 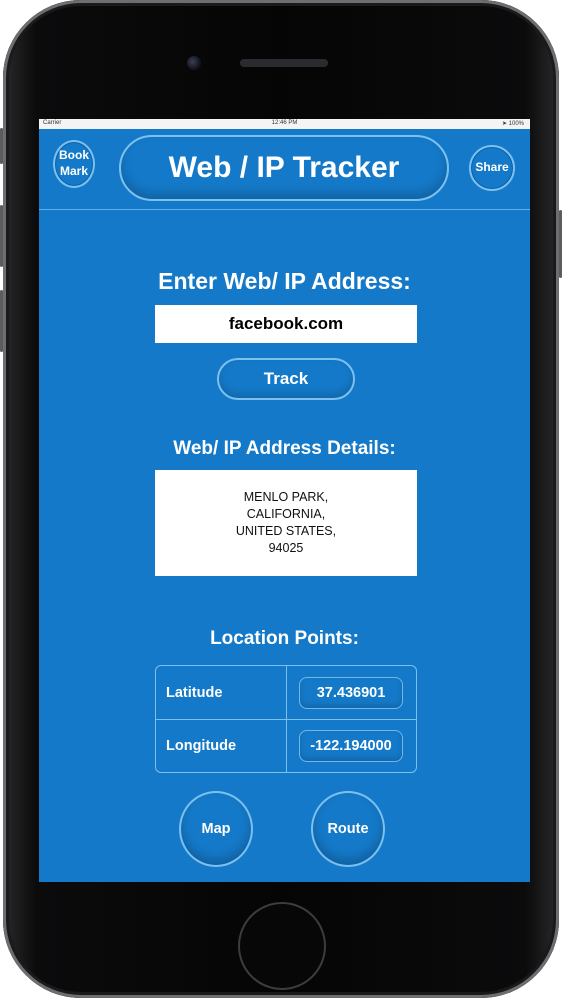 I want to click on volume-down-button, so click(x=1, y=321).